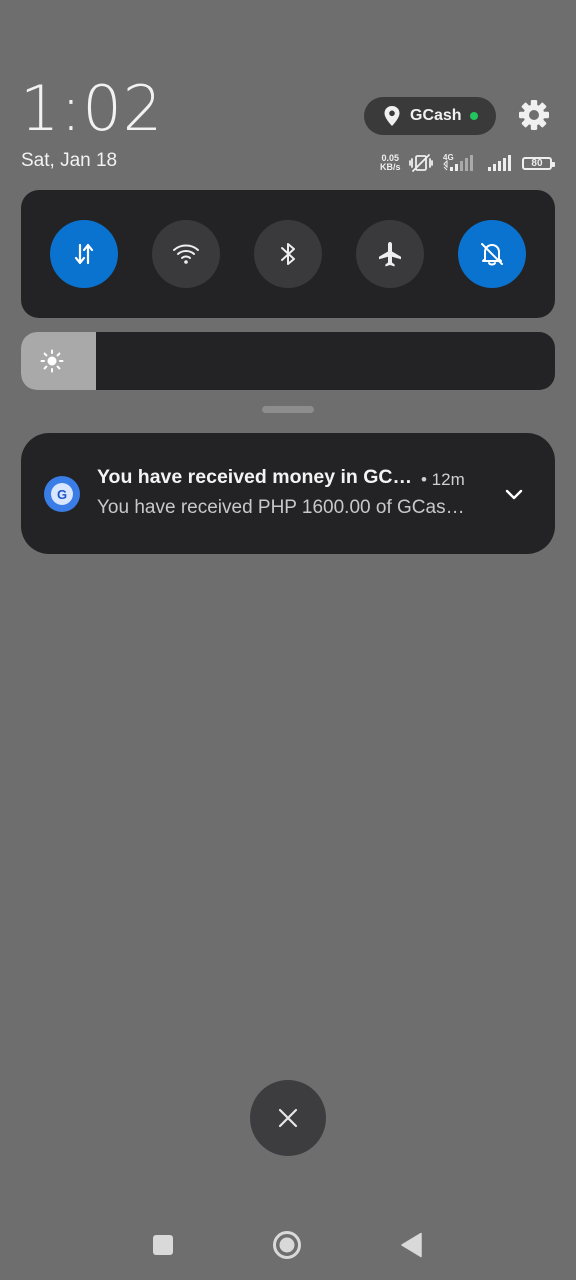 This screenshot has height=1280, width=576. What do you see at coordinates (458, 162) in the screenshot?
I see `signal-4g-icon: 4G` at bounding box center [458, 162].